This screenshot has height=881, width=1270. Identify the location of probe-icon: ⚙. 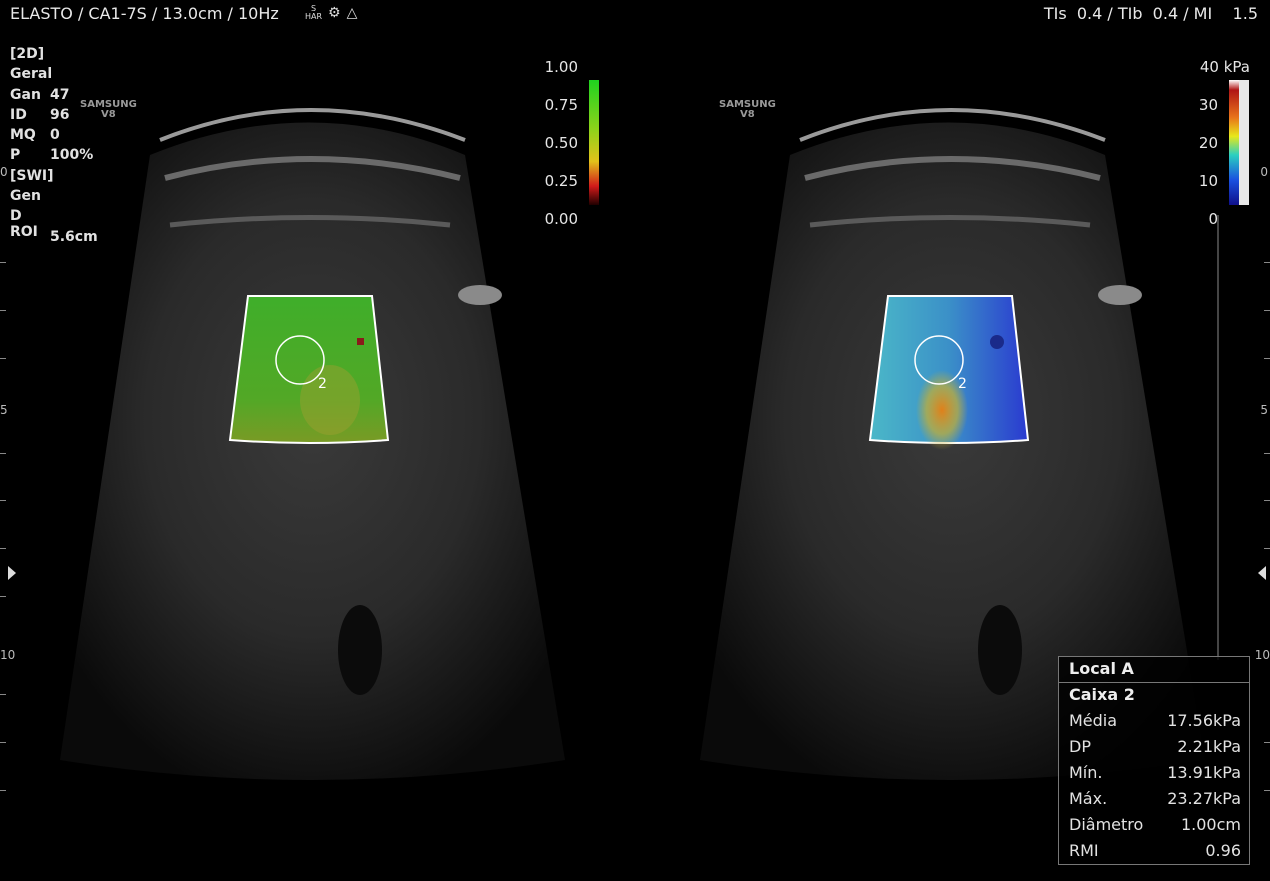
(334, 13).